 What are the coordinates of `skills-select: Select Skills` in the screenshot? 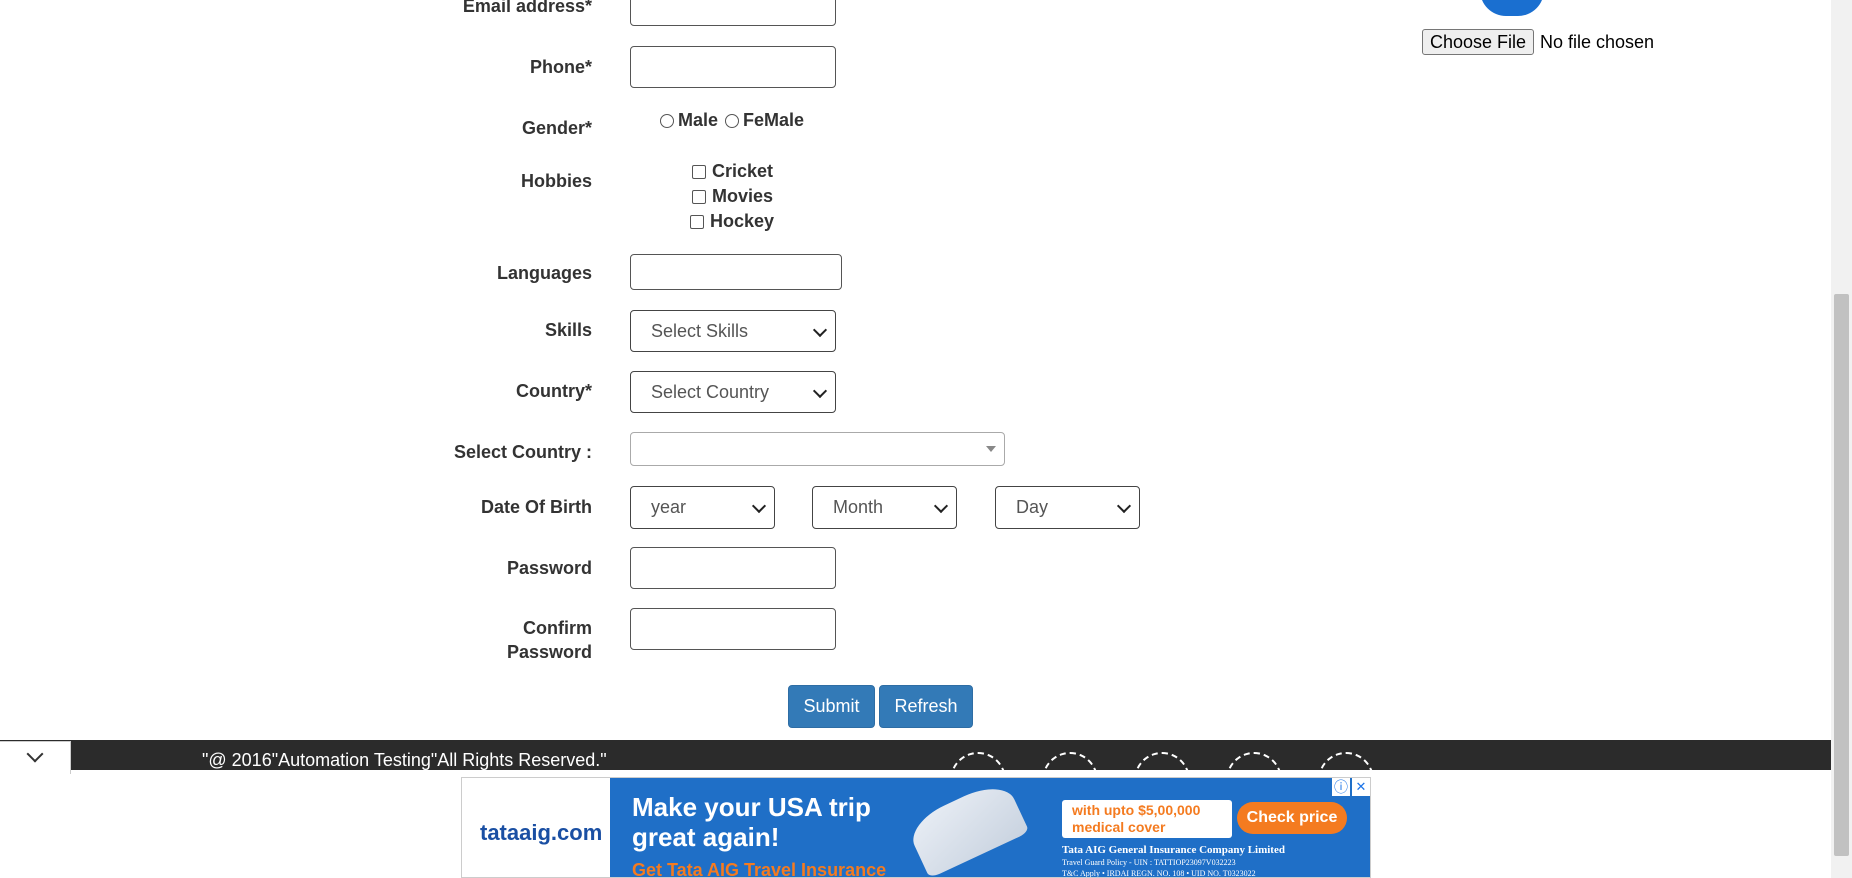 It's located at (733, 331).